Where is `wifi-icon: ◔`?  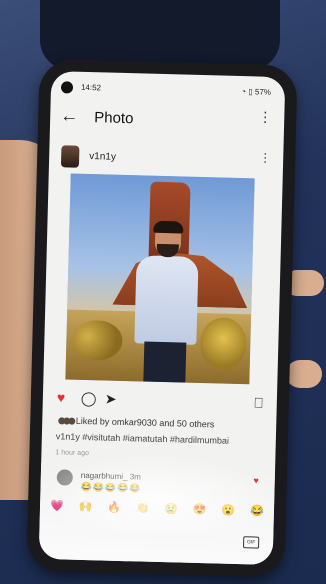
wifi-icon: ◔ is located at coordinates (244, 91).